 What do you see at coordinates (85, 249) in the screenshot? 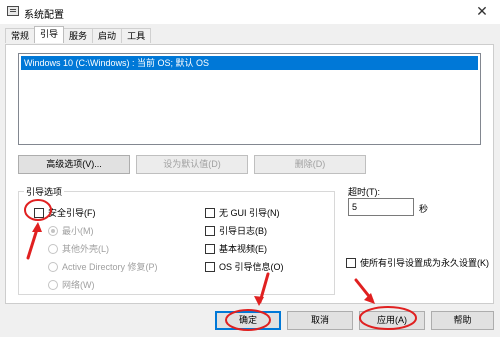
I see `alternate-shell-label: 其他外壳(L)` at bounding box center [85, 249].